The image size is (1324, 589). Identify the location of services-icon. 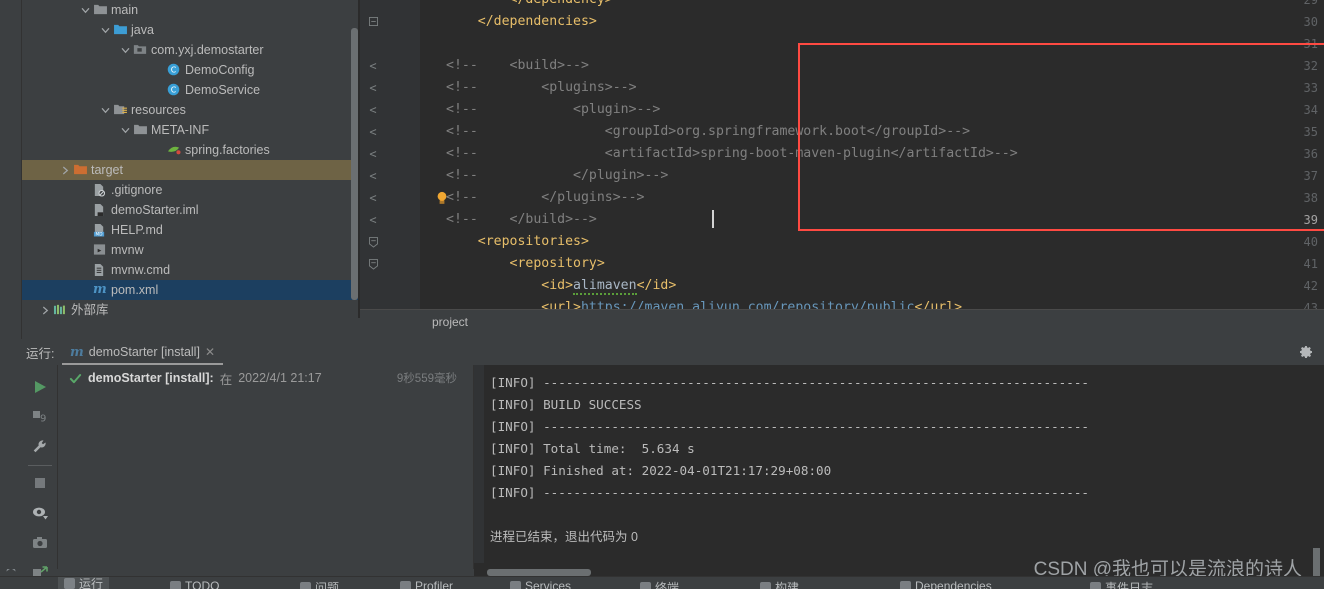
(515, 584).